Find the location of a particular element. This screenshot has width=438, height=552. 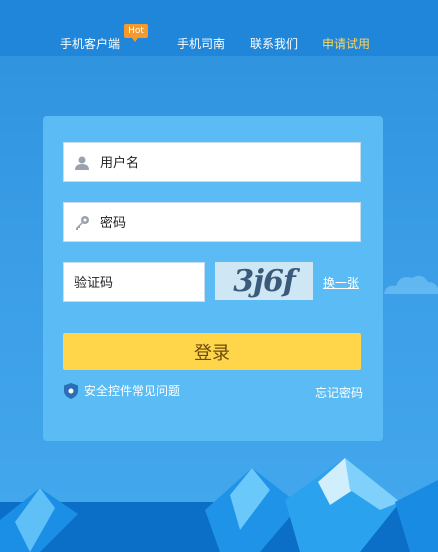

password-input is located at coordinates (225, 223).